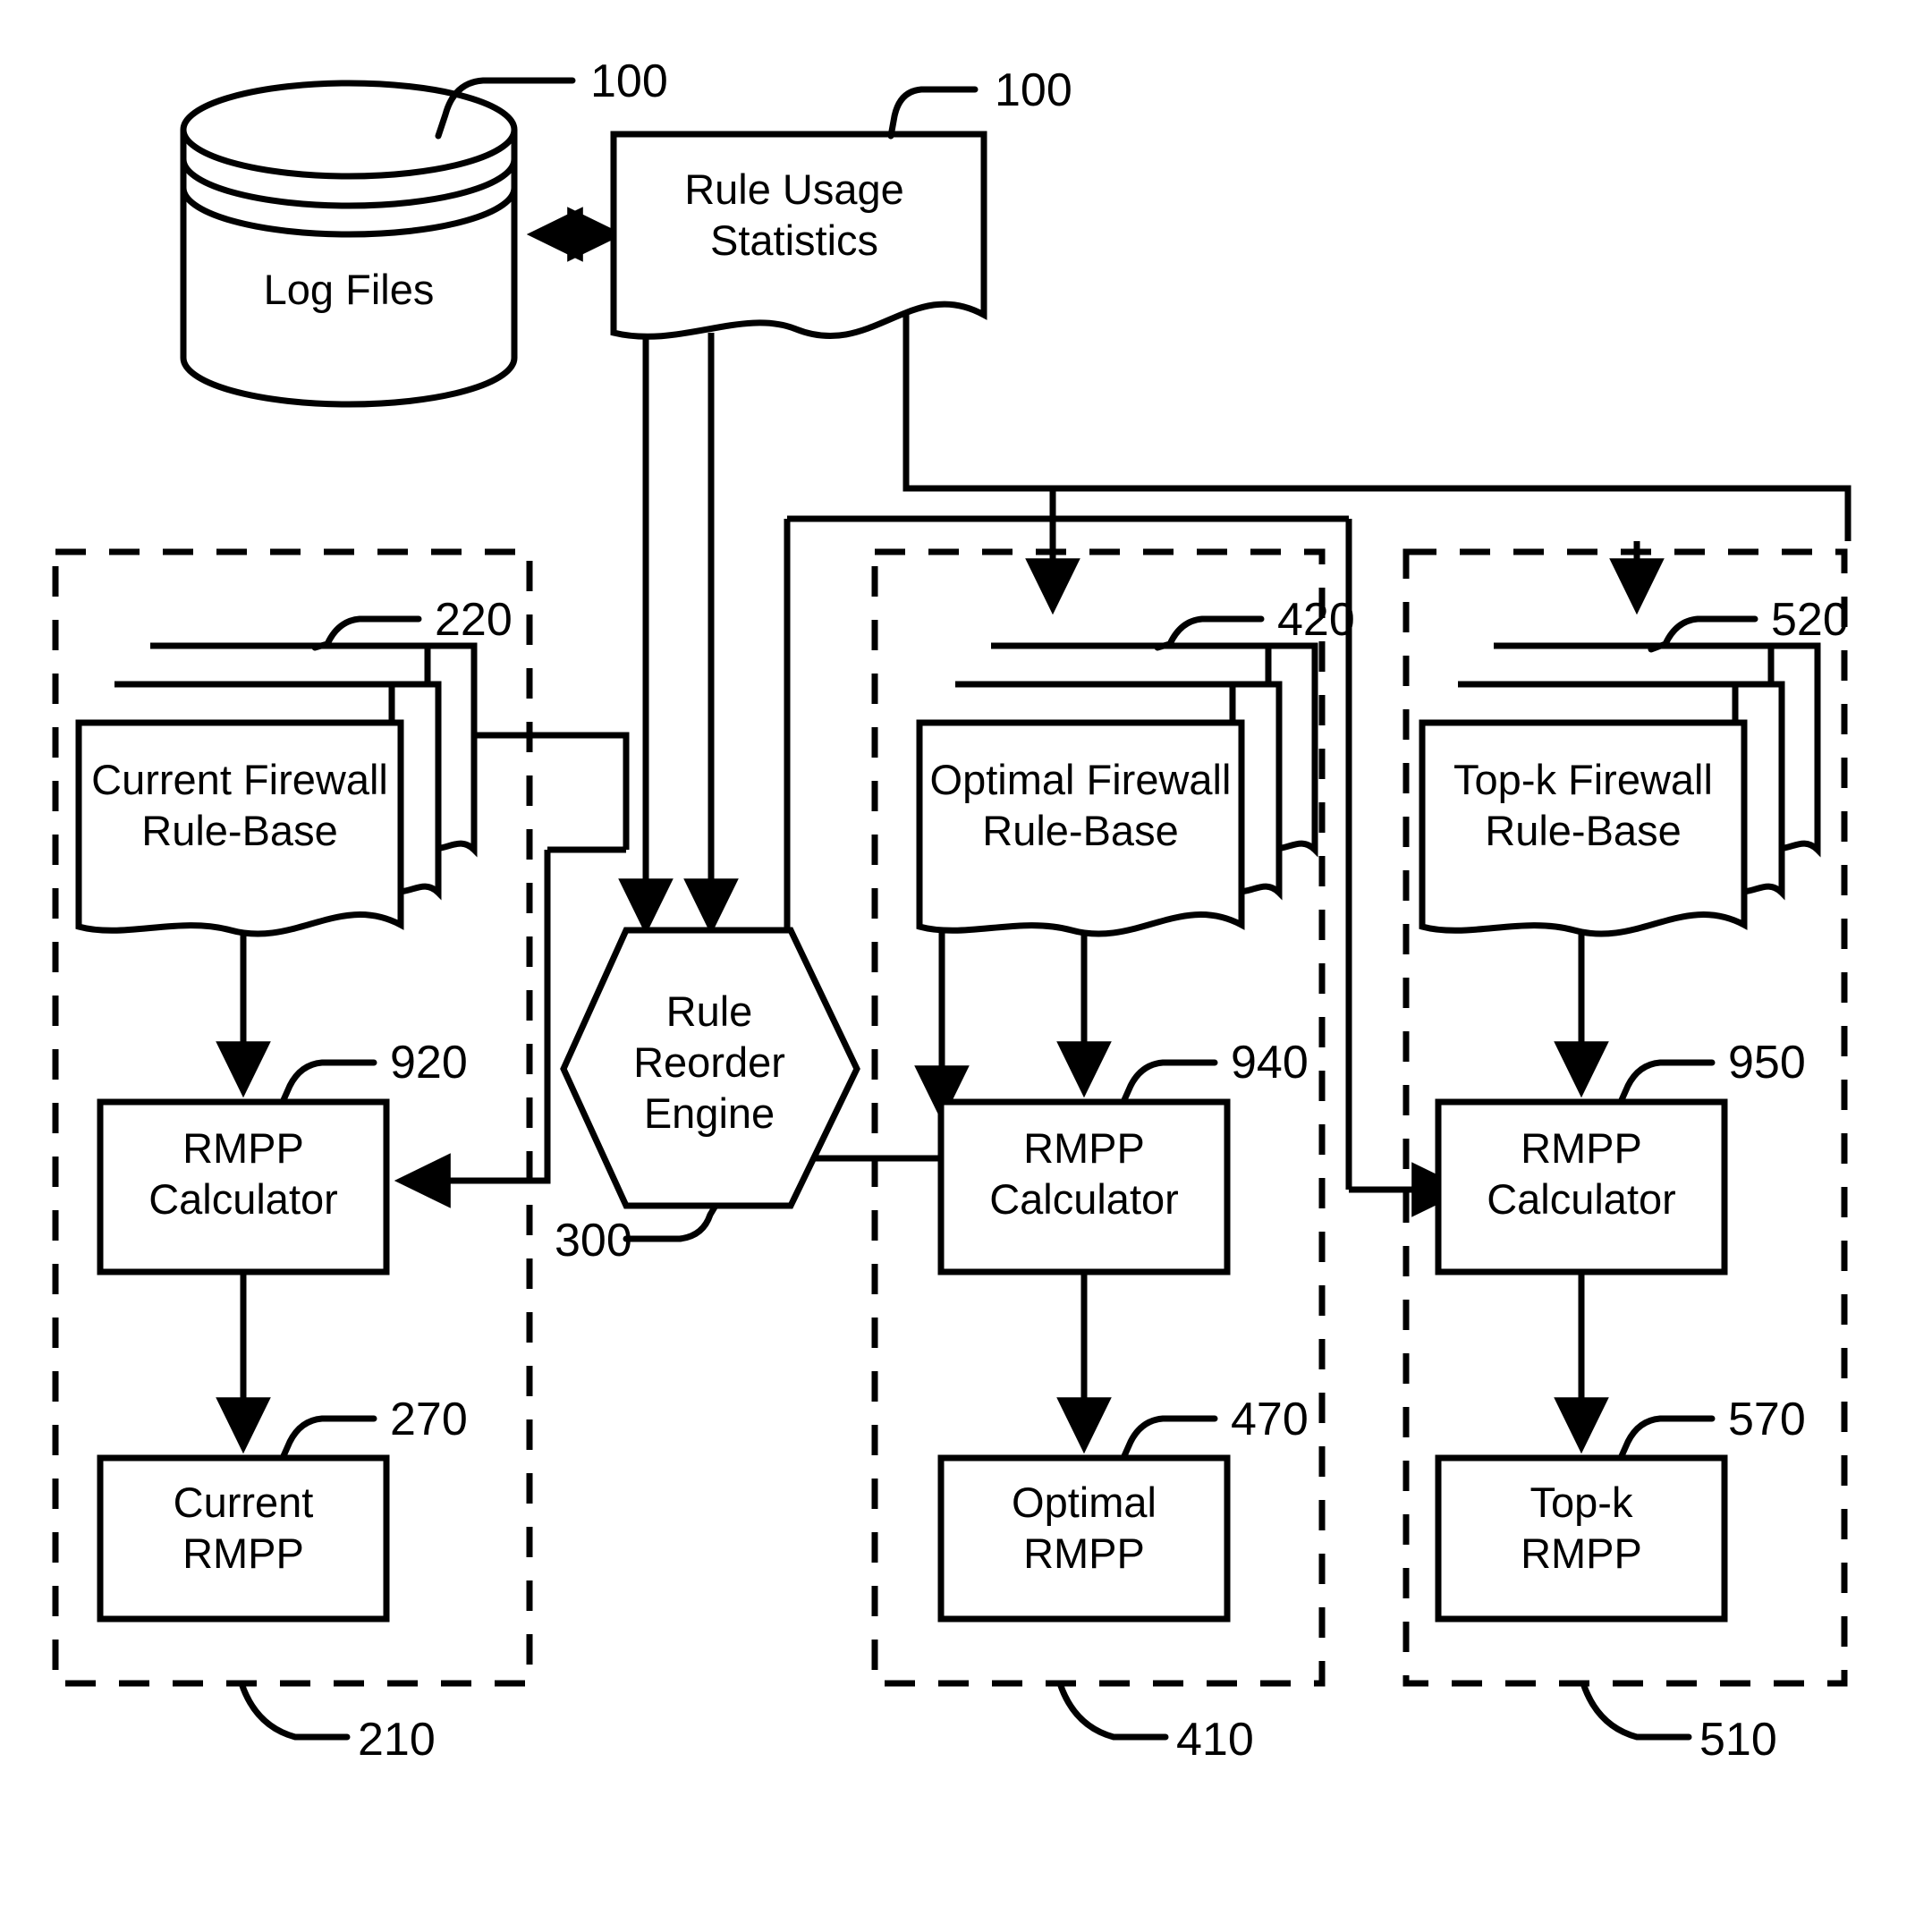 This screenshot has height=1915, width=1932. What do you see at coordinates (593, 1241) in the screenshot?
I see `ref-number-300: 300` at bounding box center [593, 1241].